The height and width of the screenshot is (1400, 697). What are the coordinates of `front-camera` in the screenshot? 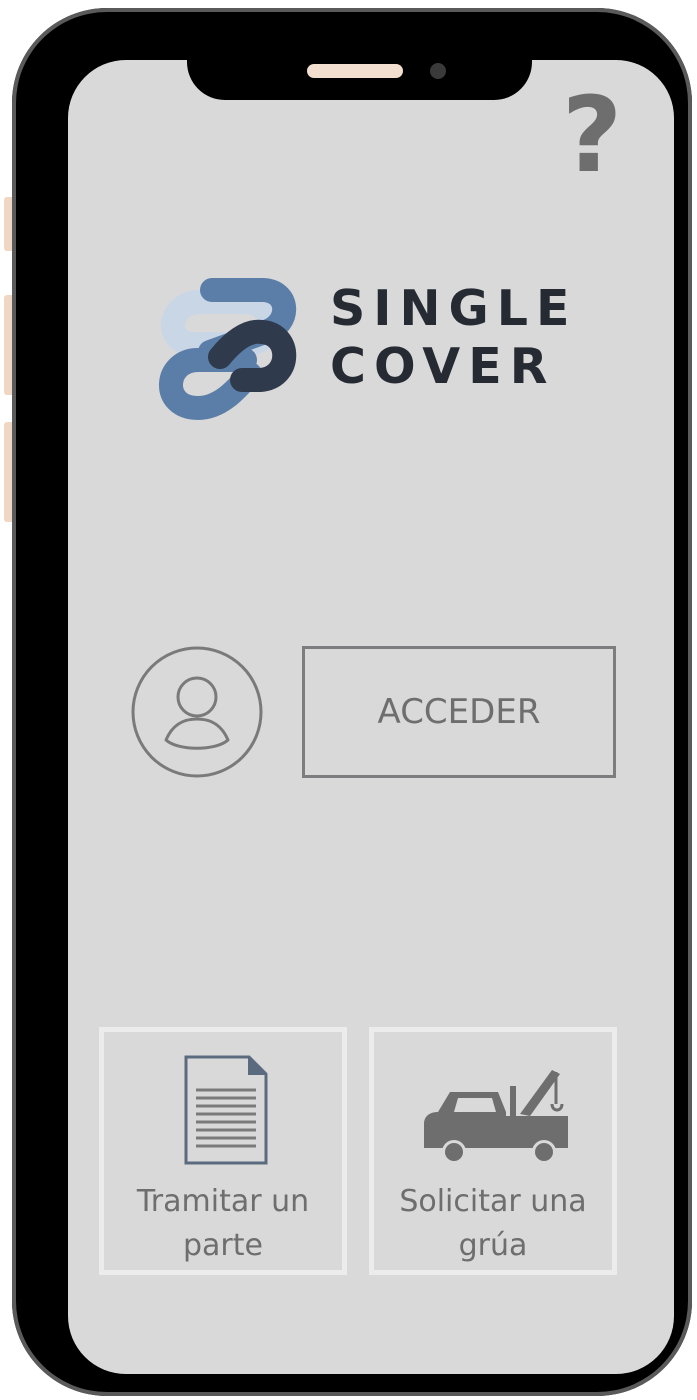 It's located at (438, 71).